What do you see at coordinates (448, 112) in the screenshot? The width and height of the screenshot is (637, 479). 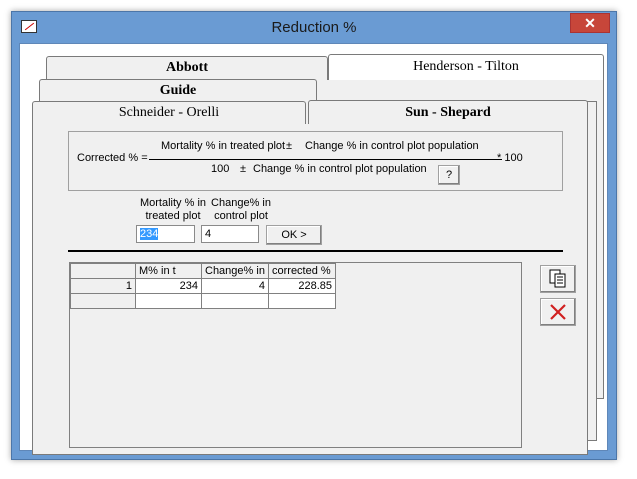 I see `tab-sun-shepard: Sun - Shepard` at bounding box center [448, 112].